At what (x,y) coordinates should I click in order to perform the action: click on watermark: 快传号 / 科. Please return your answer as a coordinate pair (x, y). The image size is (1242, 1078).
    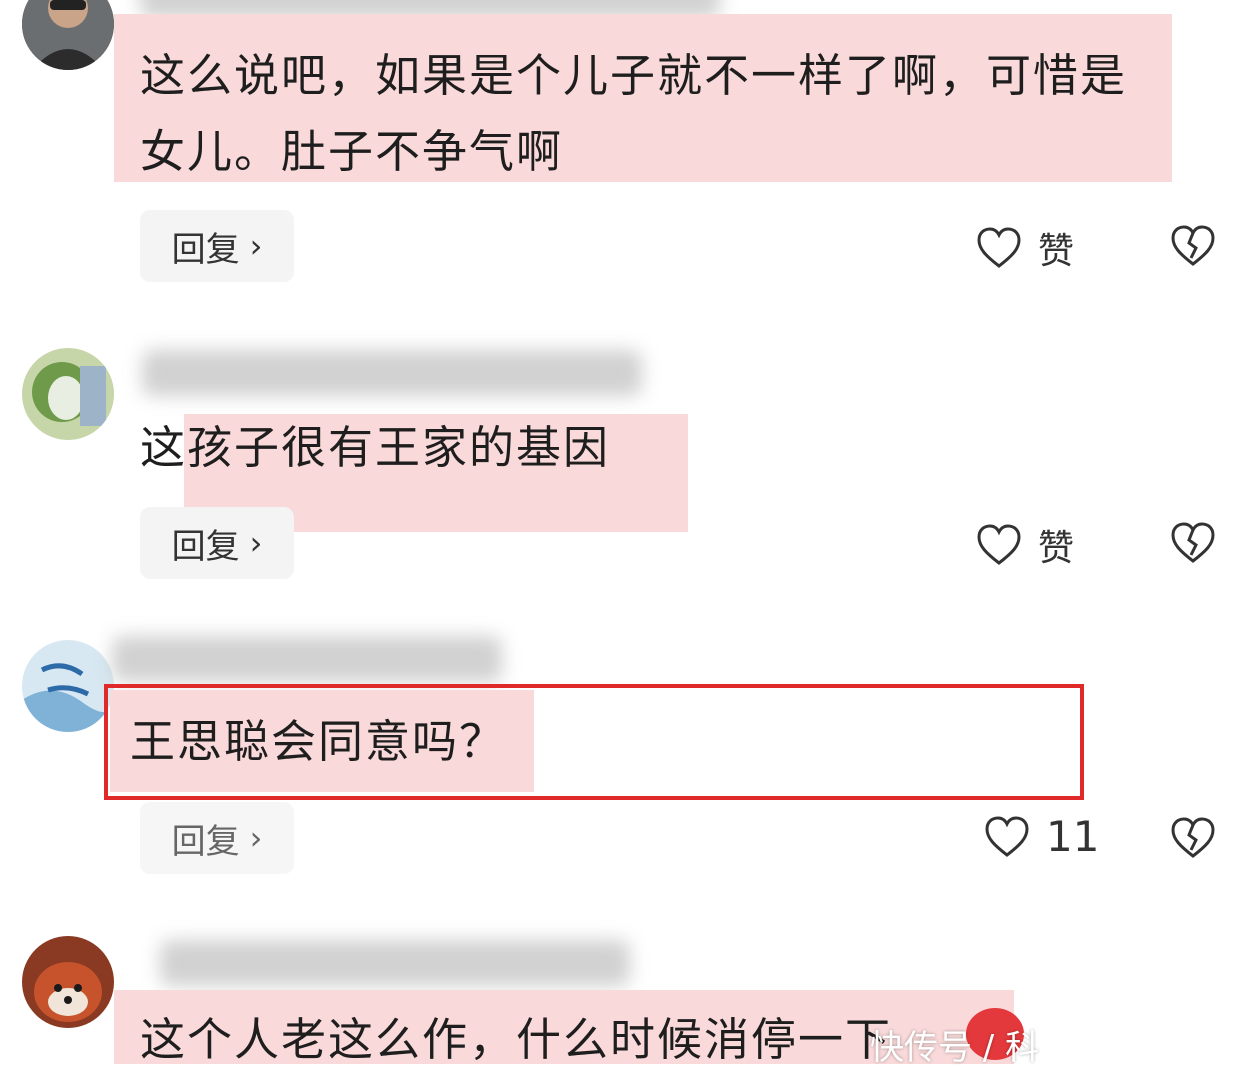
    Looking at the image, I should click on (955, 1048).